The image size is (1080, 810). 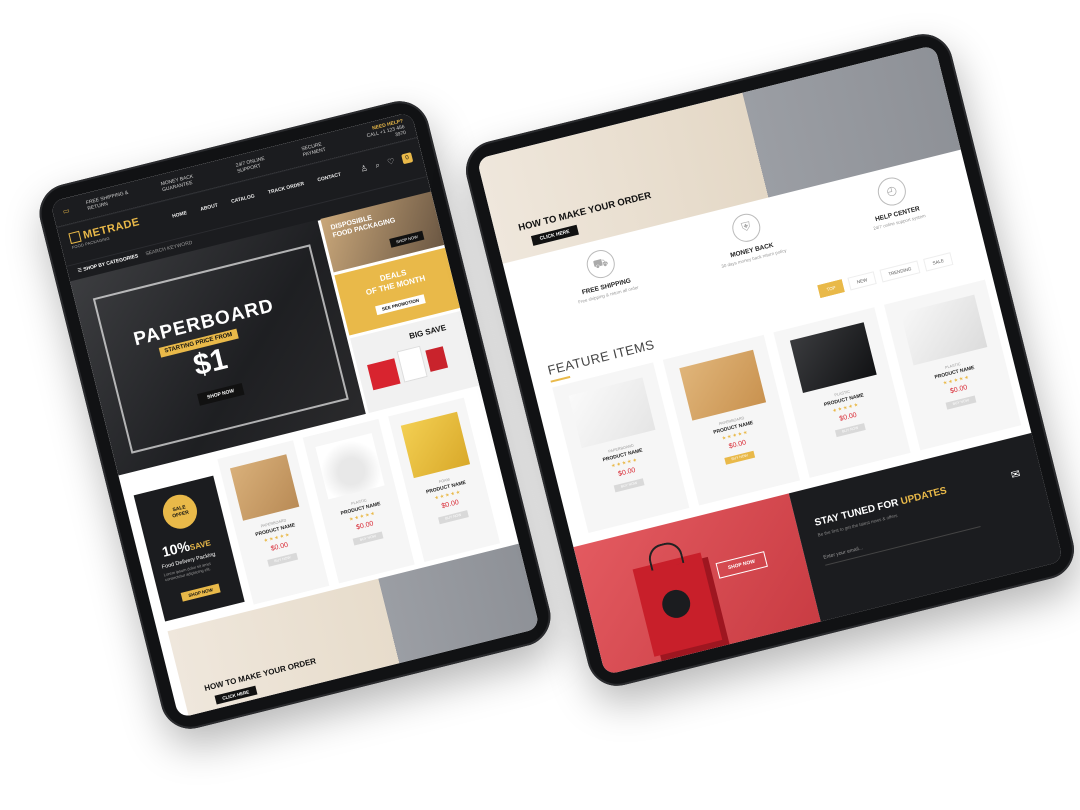 What do you see at coordinates (176, 548) in the screenshot?
I see `promo-percent-value: 10%` at bounding box center [176, 548].